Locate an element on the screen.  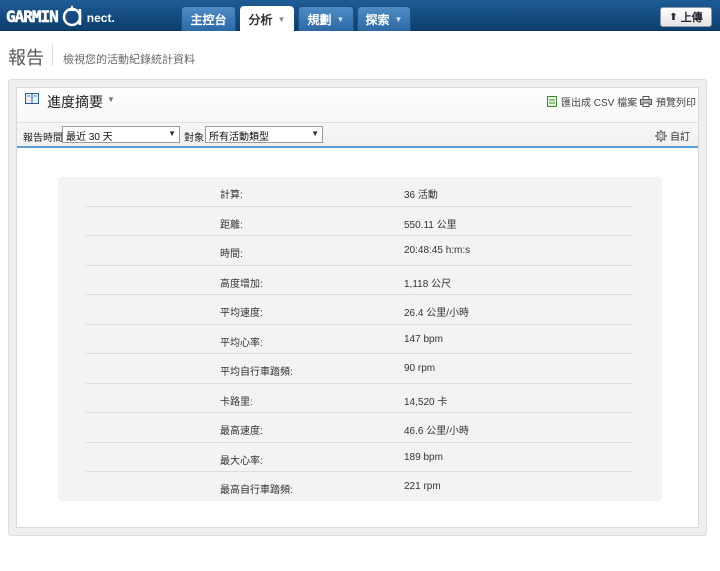
stat-value: 20:48:45 h:m:s is located at coordinates (437, 250).